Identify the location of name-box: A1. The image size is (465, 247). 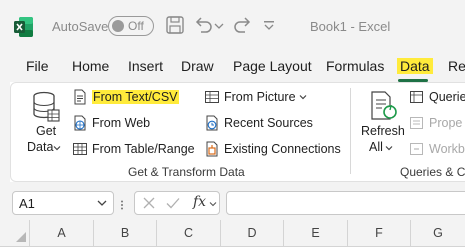
(63, 203).